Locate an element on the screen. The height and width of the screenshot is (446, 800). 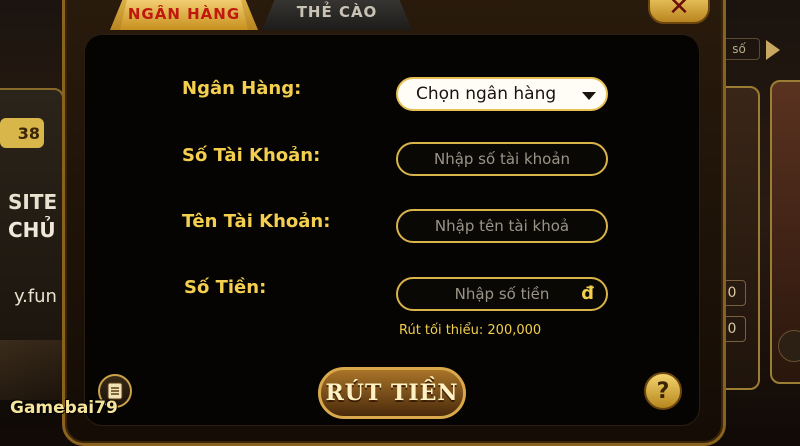
tab-bank: NGÂN HÀNG is located at coordinates (184, 15).